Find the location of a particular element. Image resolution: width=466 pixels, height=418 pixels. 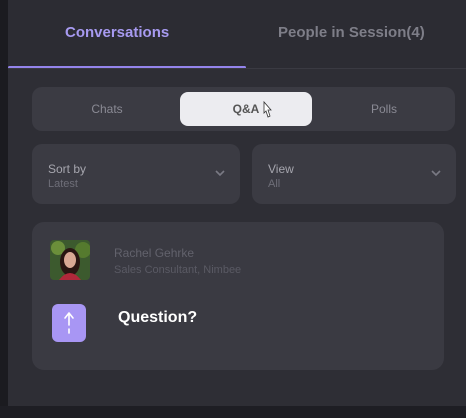

view-dropdown: View All is located at coordinates (354, 174).